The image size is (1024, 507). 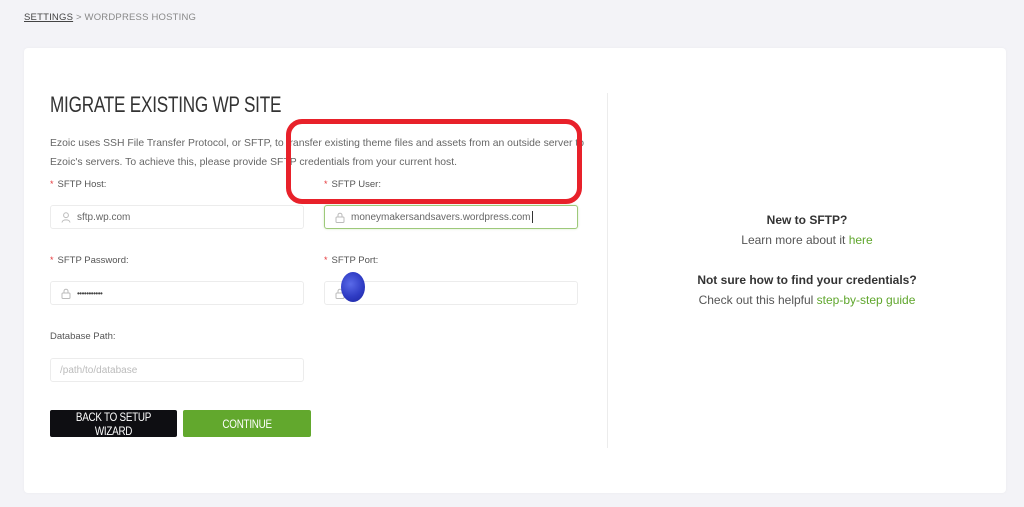 I want to click on sftp-password-value: •••••••••••, so click(x=90, y=293).